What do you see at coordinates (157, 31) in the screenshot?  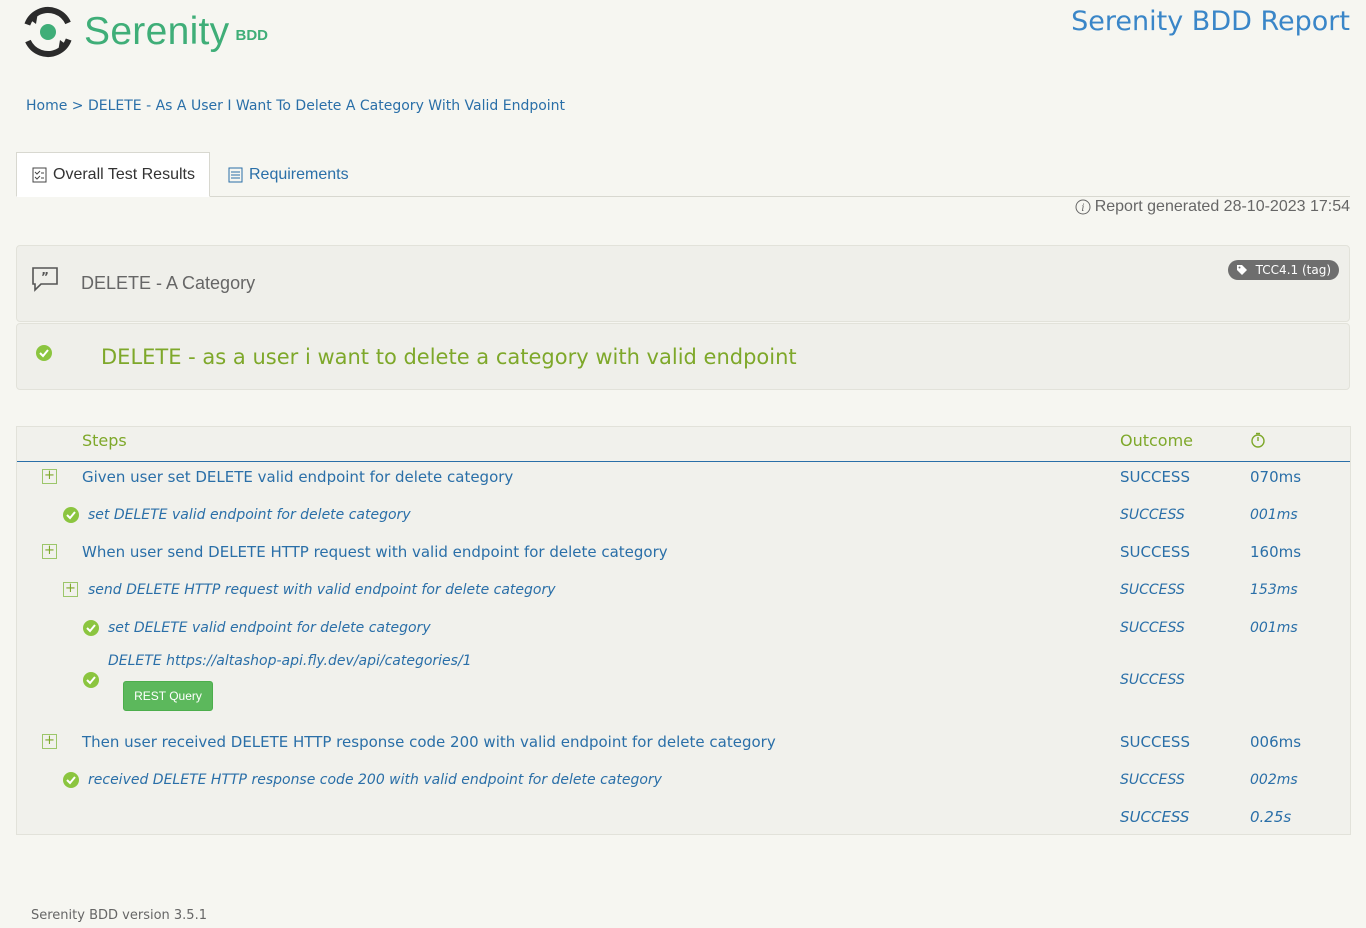 I see `logo-wordmark: Serenity` at bounding box center [157, 31].